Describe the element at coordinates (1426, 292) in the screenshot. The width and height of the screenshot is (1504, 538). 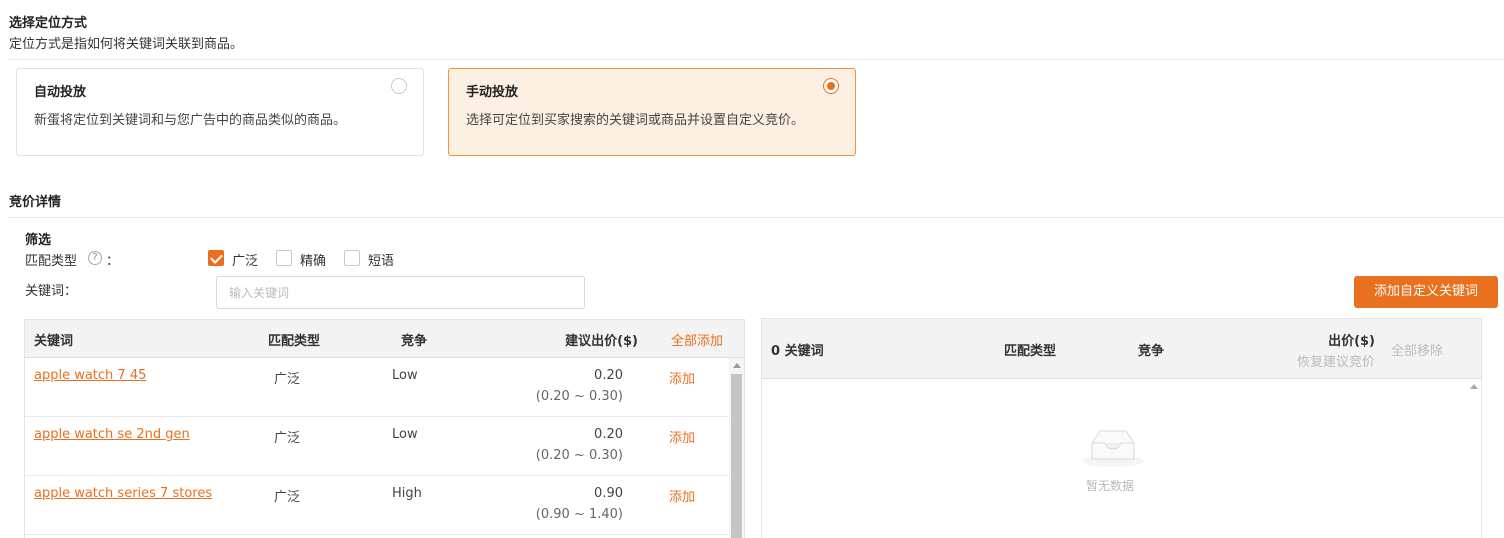
I see `add-custom-keyword-button: 添加自定义关键词` at that location.